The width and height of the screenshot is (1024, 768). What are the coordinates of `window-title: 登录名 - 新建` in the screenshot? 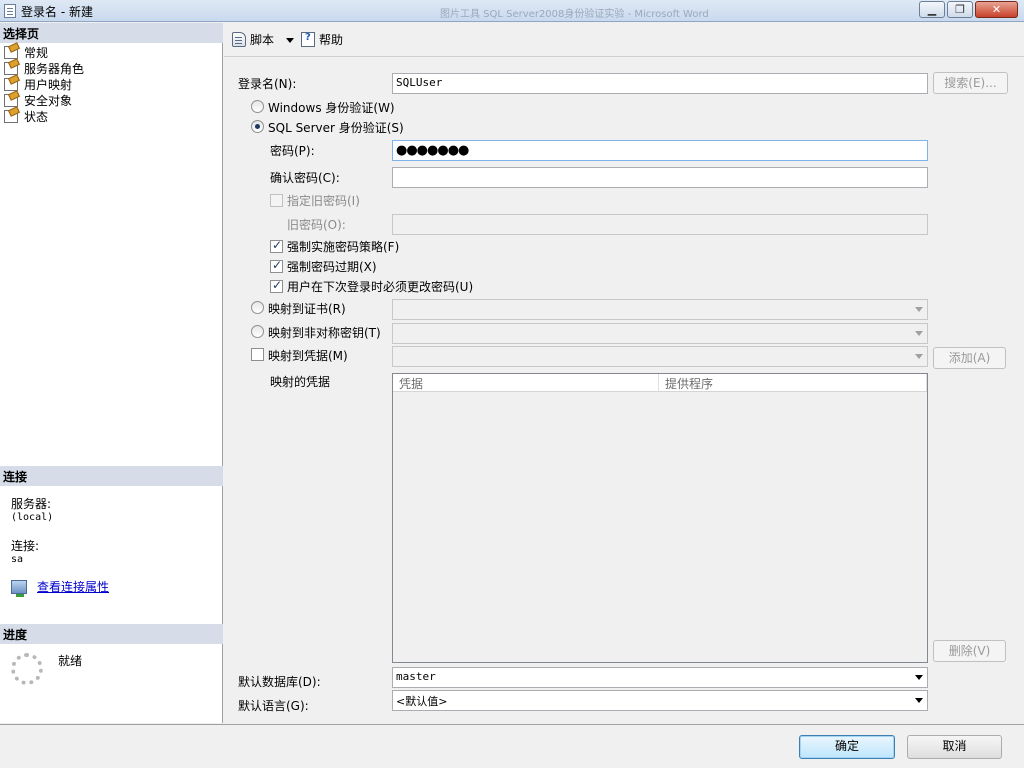 It's located at (57, 12).